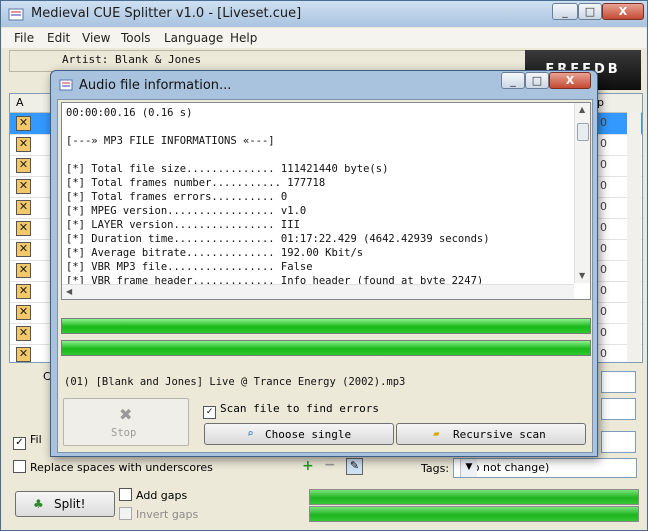  What do you see at coordinates (243, 38) in the screenshot?
I see `menu-help: Help` at bounding box center [243, 38].